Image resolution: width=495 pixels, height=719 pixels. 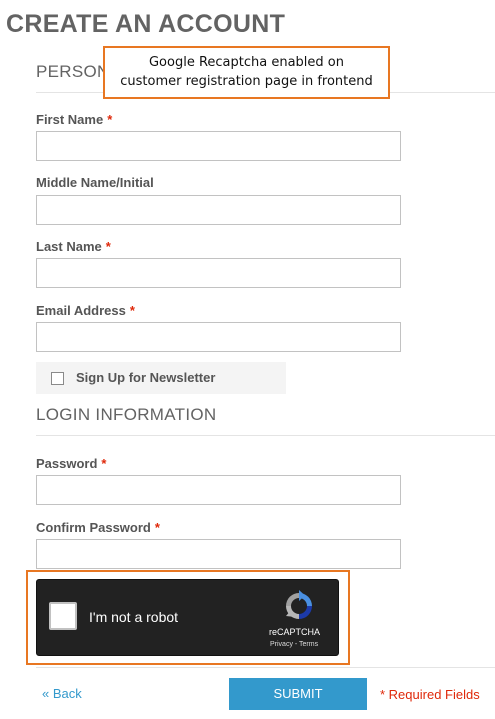 I want to click on newsletter-checkbox, so click(x=57, y=378).